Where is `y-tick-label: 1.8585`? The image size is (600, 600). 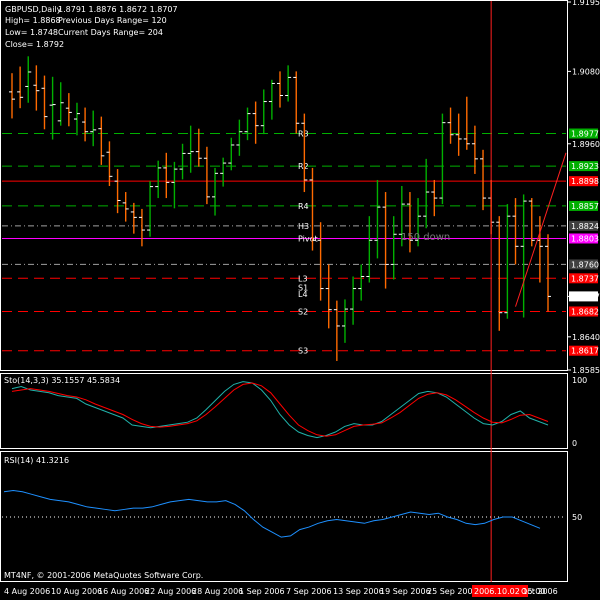
y-tick-label: 1.8585 is located at coordinates (586, 370).